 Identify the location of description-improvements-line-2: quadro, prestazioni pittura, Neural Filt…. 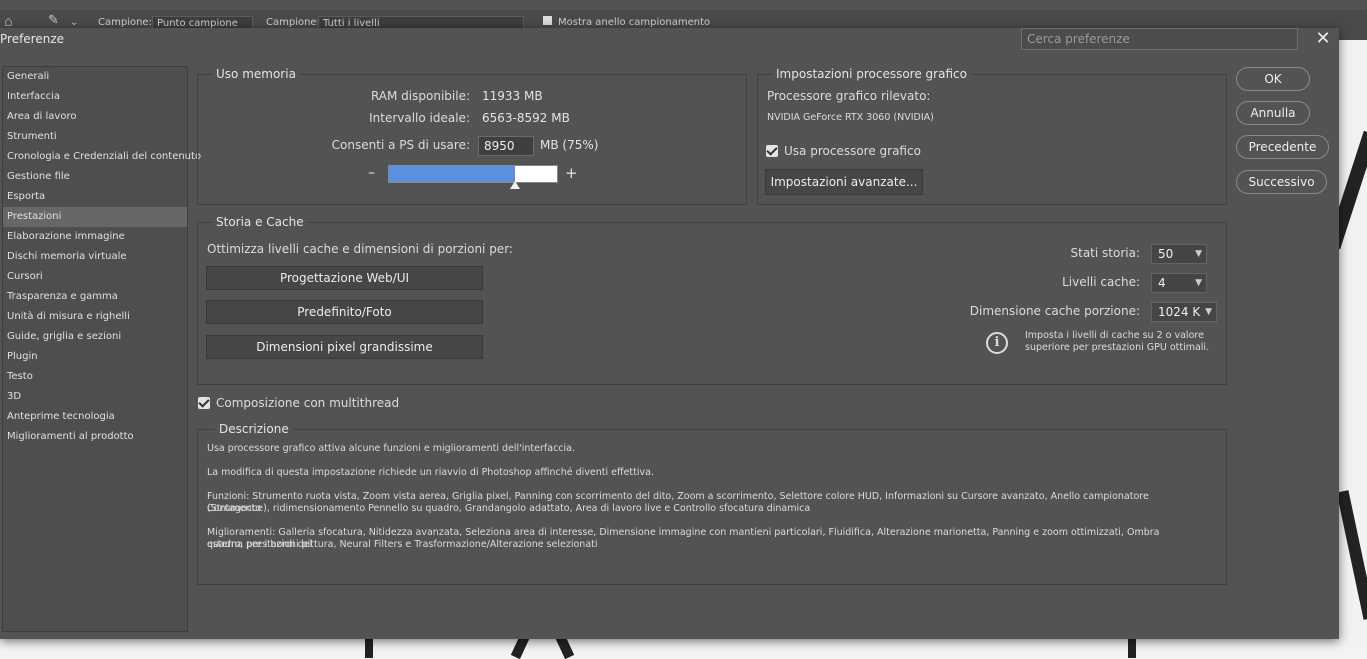
(402, 544).